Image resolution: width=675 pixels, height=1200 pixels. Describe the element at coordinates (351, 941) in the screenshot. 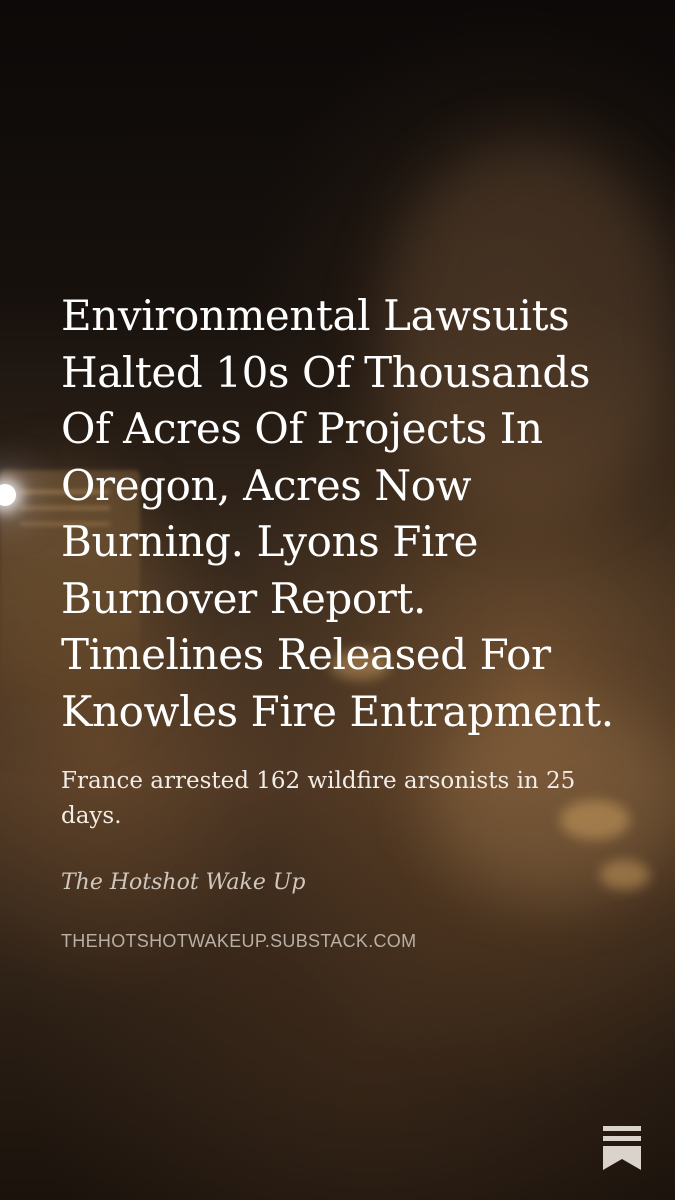

I see `publication-domain-link: THEHOTSHOTWAKEUP.SUBSTACK.COM` at that location.